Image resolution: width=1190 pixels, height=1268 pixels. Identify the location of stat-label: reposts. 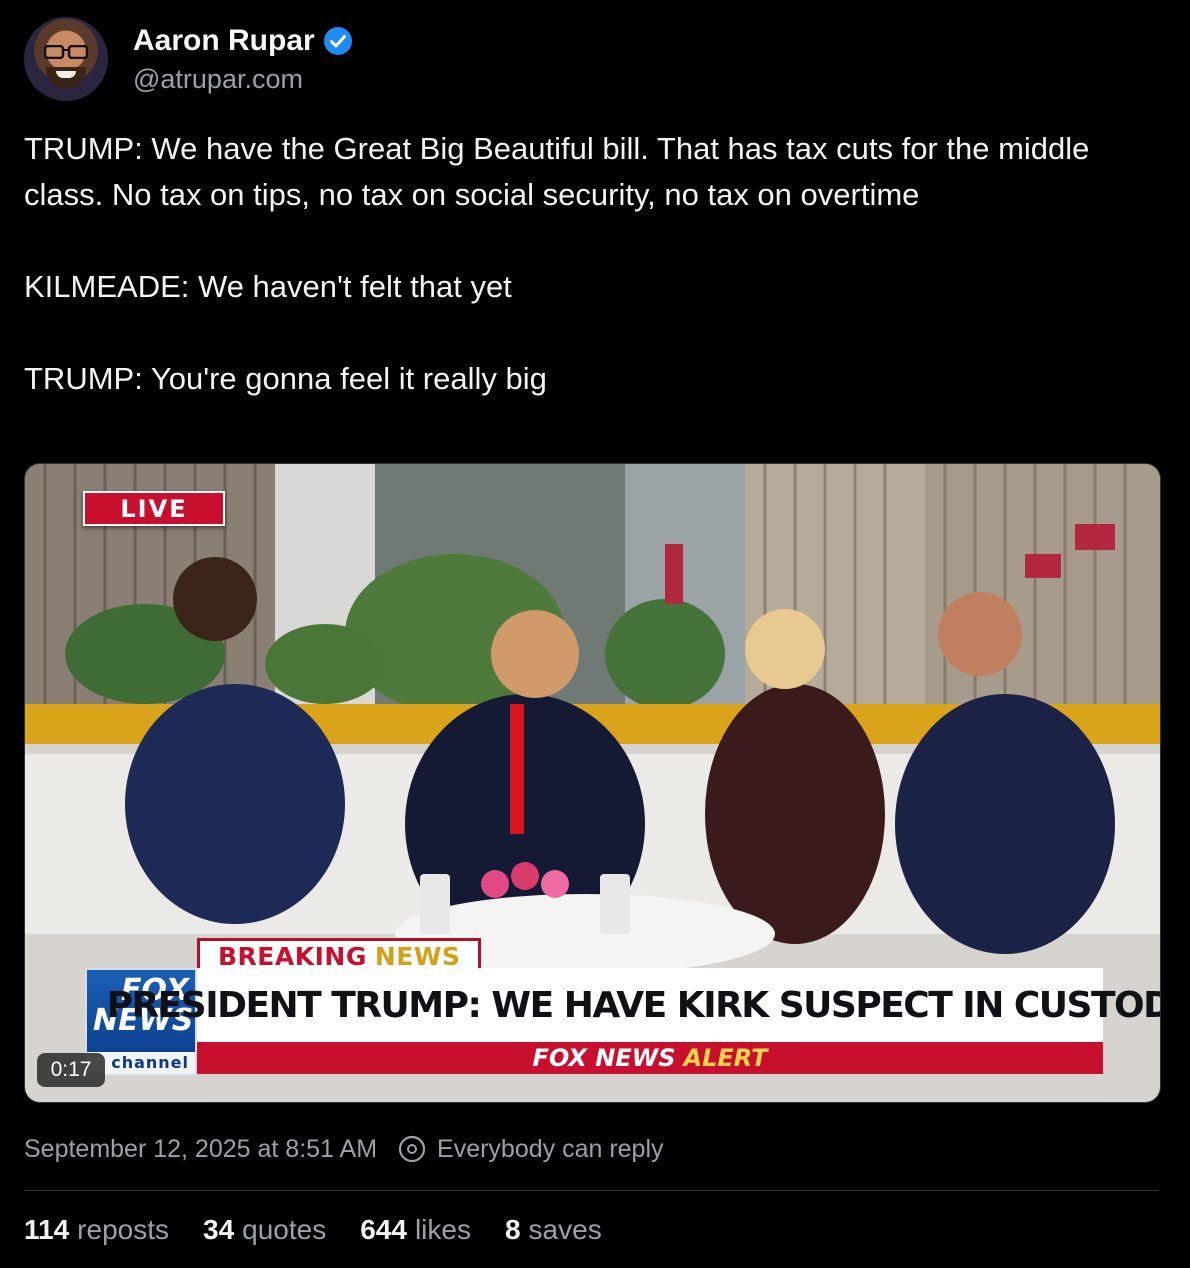
(123, 1229).